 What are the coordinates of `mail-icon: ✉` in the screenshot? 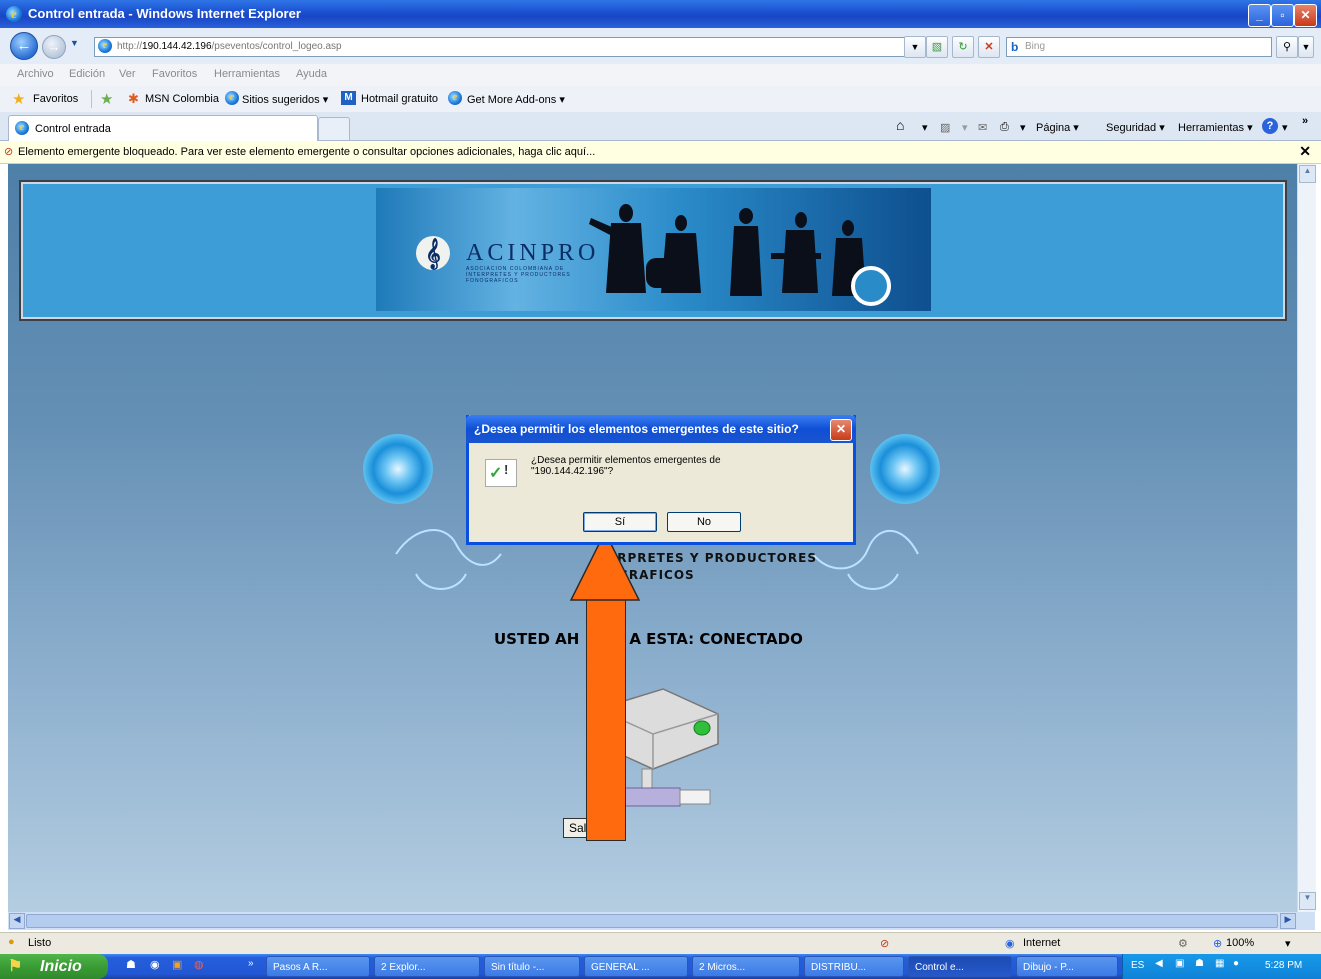 It's located at (982, 127).